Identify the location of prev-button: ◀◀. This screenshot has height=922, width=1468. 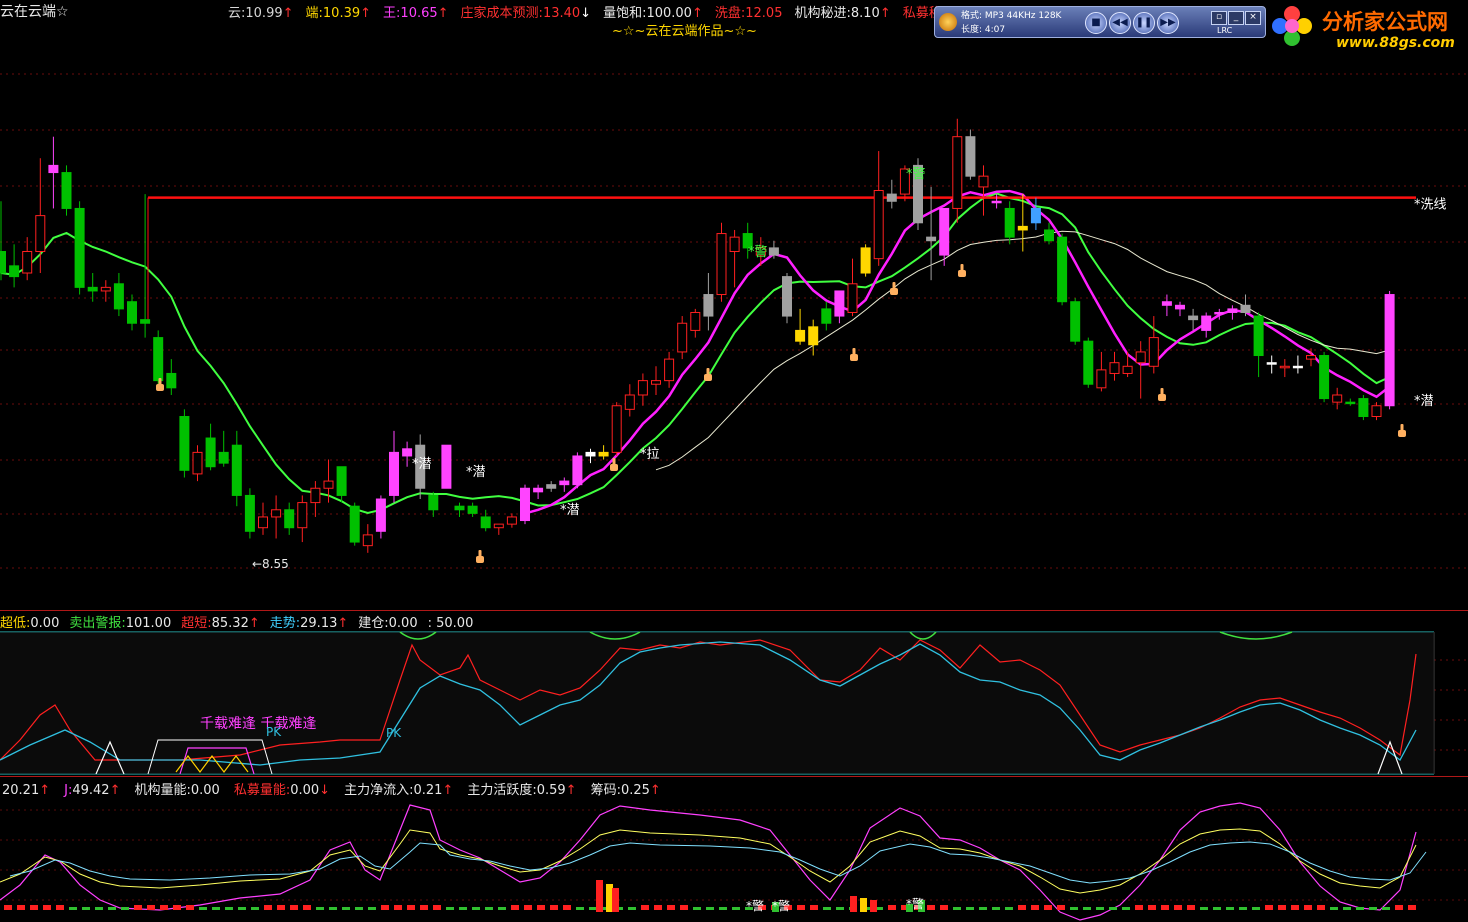
(1120, 23).